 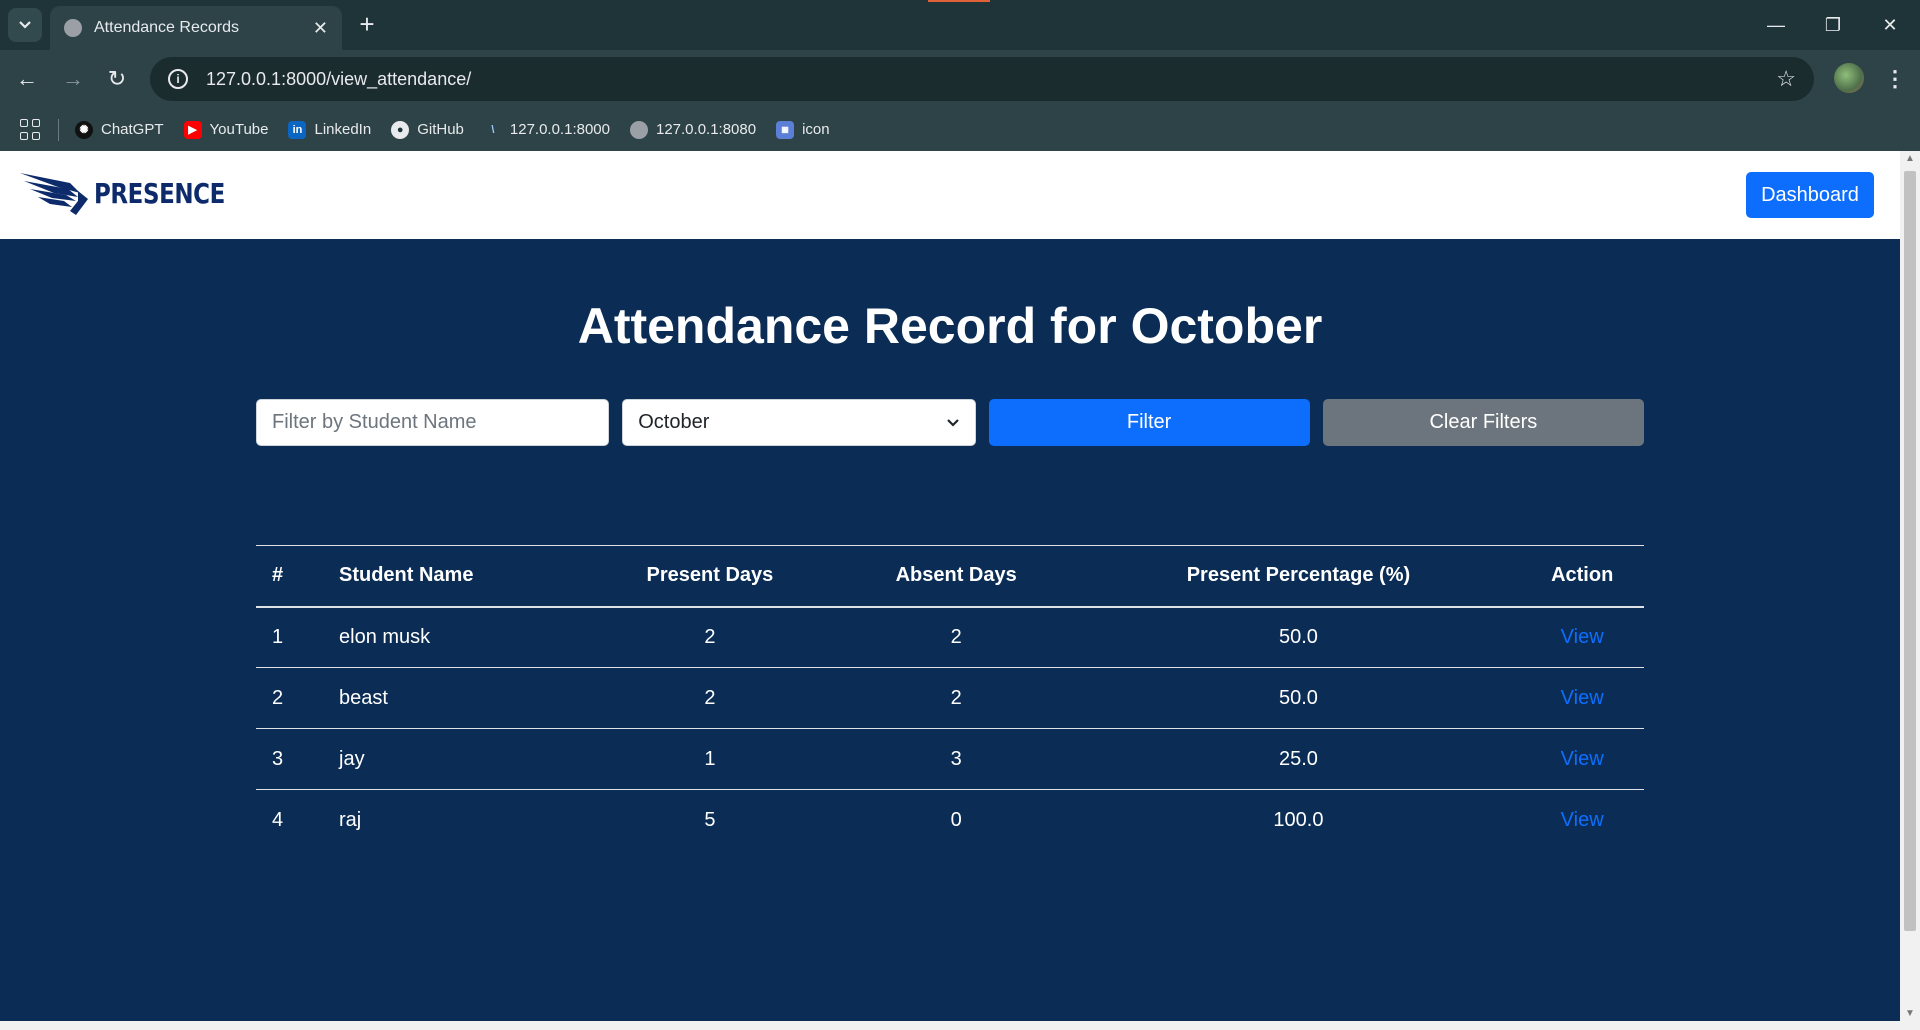 I want to click on brand-logo: PRESENCE, so click(x=136, y=193).